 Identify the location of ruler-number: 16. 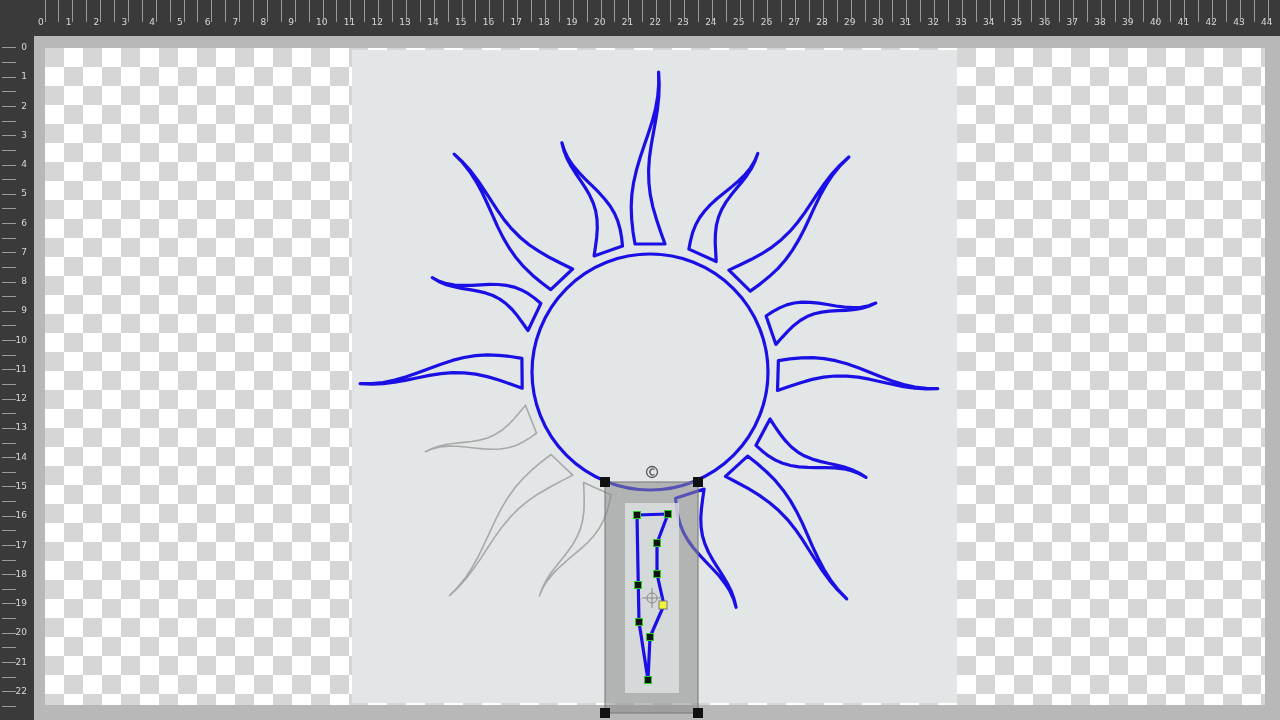
(21, 516).